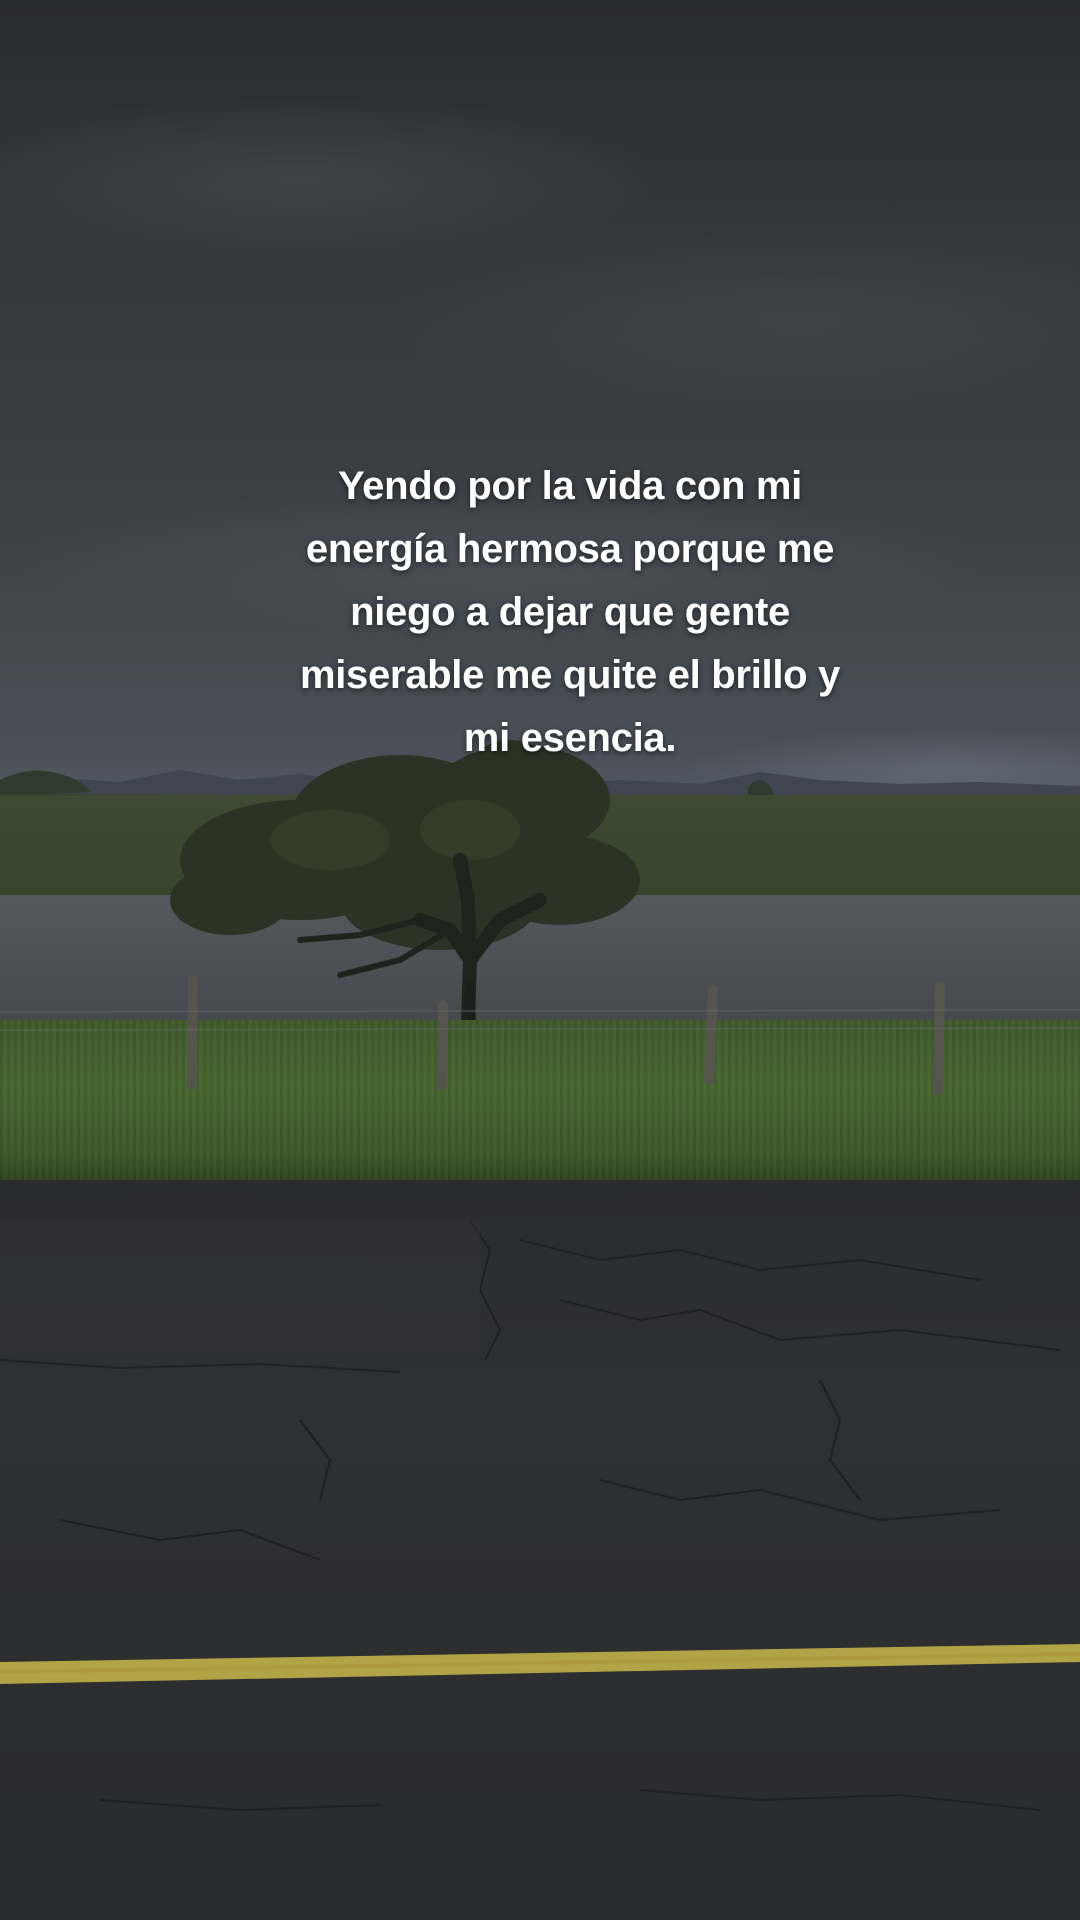 Image resolution: width=1080 pixels, height=1920 pixels. Describe the element at coordinates (570, 738) in the screenshot. I see `caption-line: mi esencia.` at that location.